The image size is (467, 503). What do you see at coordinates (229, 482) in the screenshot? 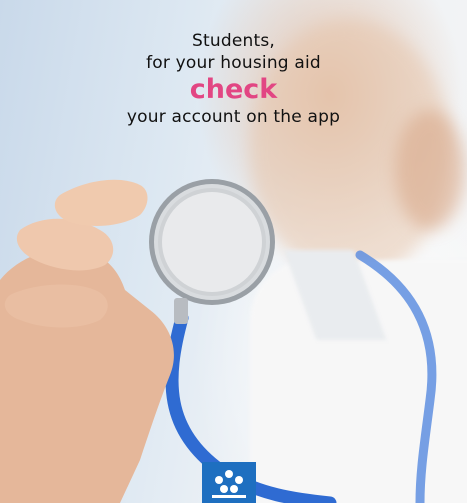
I see `caf-logo-icon` at bounding box center [229, 482].